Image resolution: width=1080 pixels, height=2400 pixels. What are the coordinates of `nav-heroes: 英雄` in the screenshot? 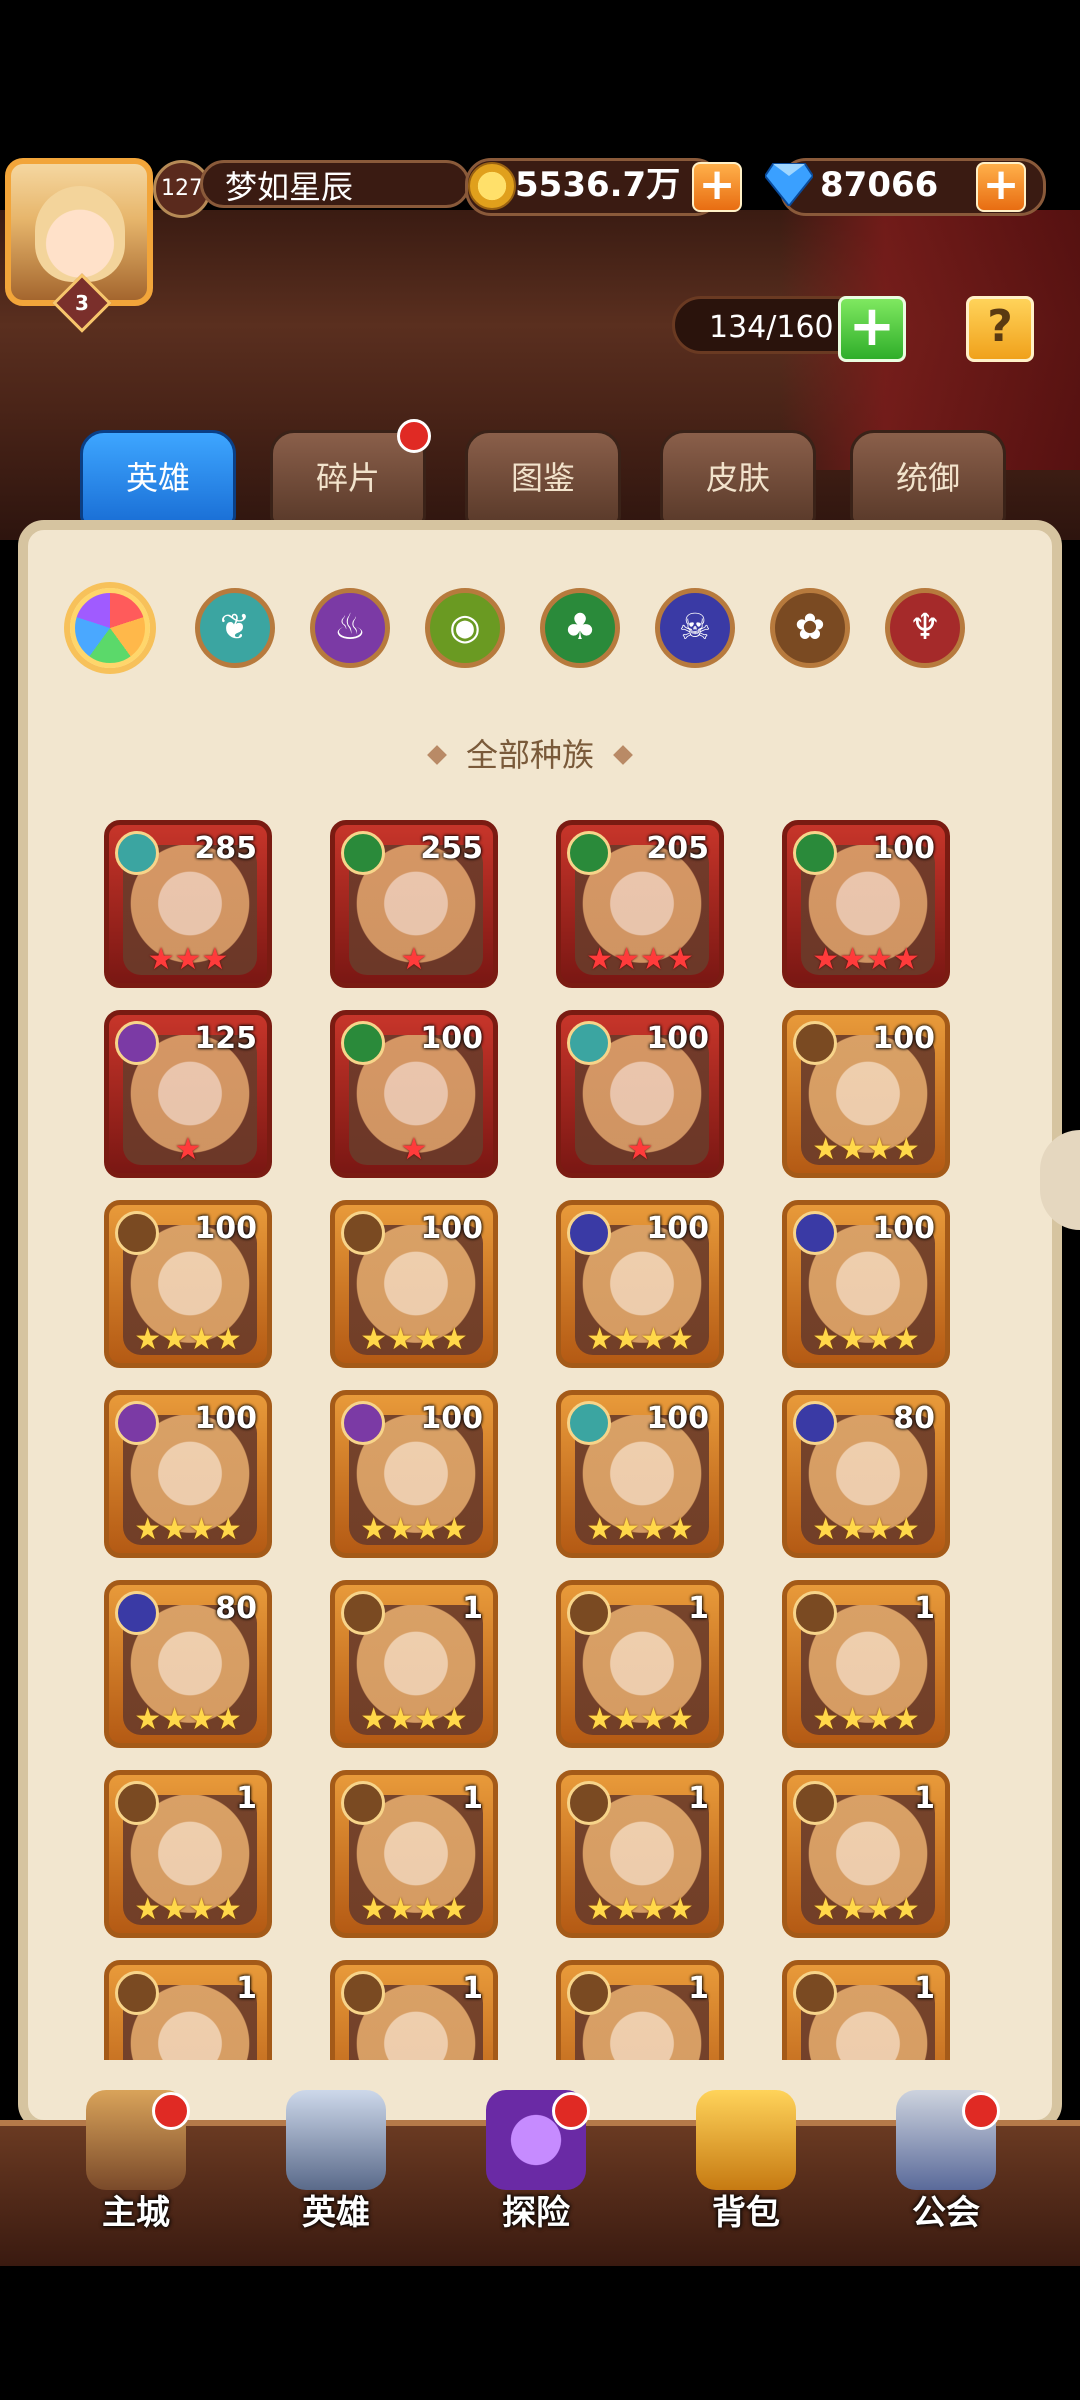 It's located at (336, 2165).